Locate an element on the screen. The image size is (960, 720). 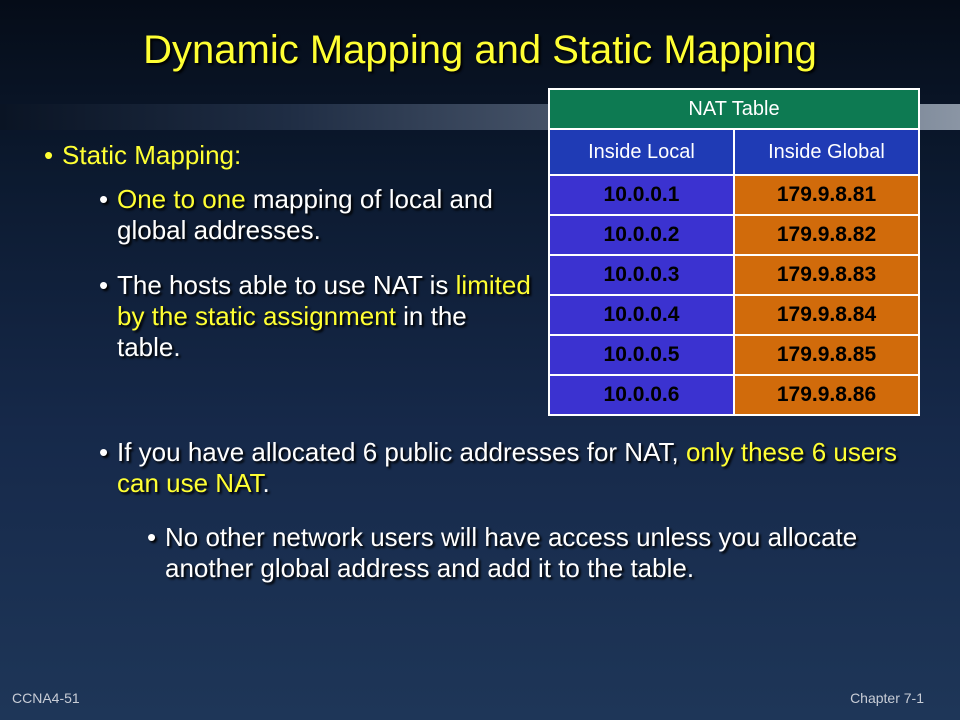
inside-global-cell: 179.9.8.81 is located at coordinates (826, 195).